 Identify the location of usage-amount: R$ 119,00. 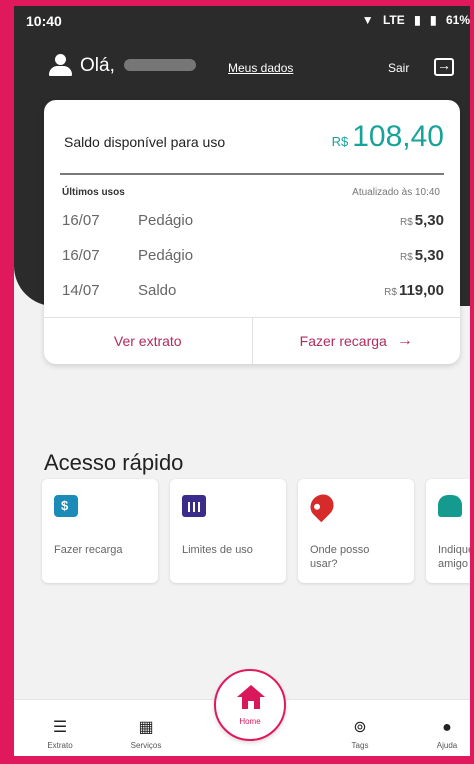
(414, 290).